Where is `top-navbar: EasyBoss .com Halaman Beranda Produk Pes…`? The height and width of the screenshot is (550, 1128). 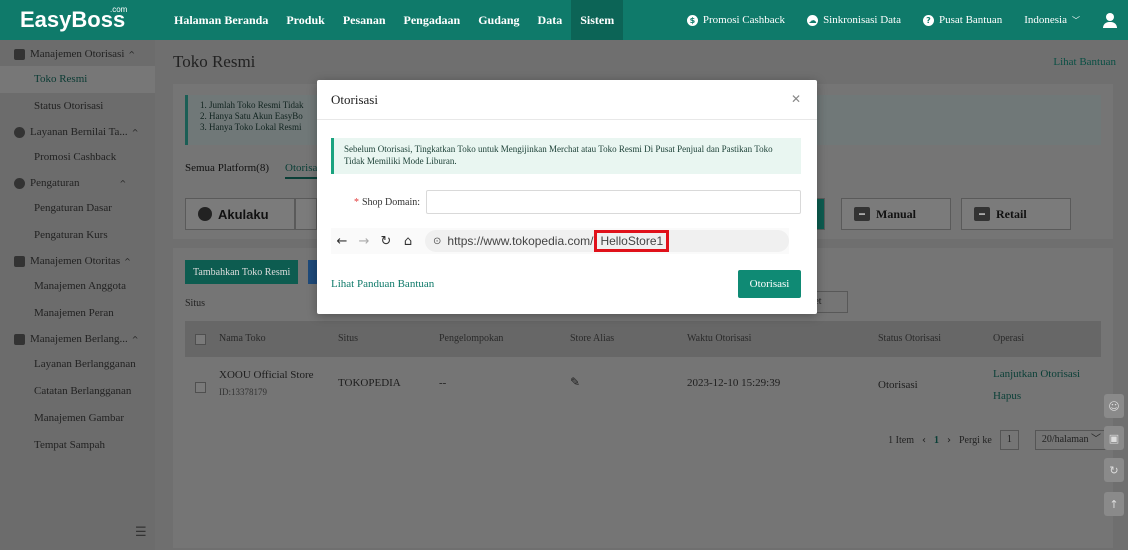 top-navbar: EasyBoss .com Halaman Beranda Produk Pes… is located at coordinates (564, 20).